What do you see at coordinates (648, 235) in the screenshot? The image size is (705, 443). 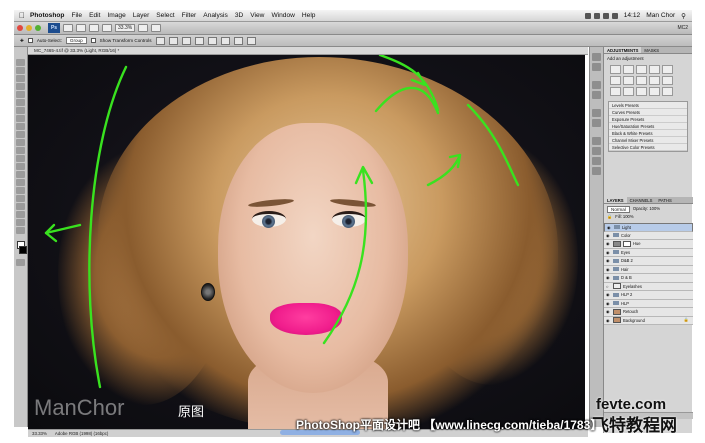 I see `layer-row-color: ◉ Color` at bounding box center [648, 235].